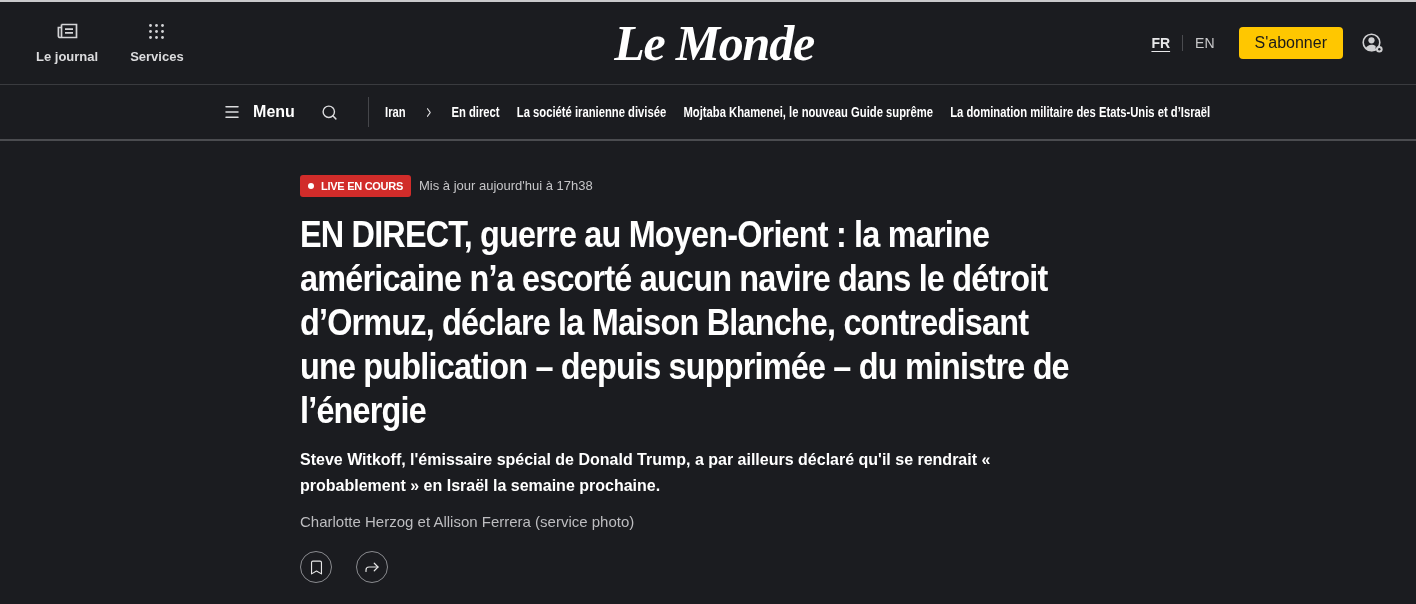 Image resolution: width=1416 pixels, height=604 pixels. What do you see at coordinates (1161, 43) in the screenshot?
I see `language-link: FR` at bounding box center [1161, 43].